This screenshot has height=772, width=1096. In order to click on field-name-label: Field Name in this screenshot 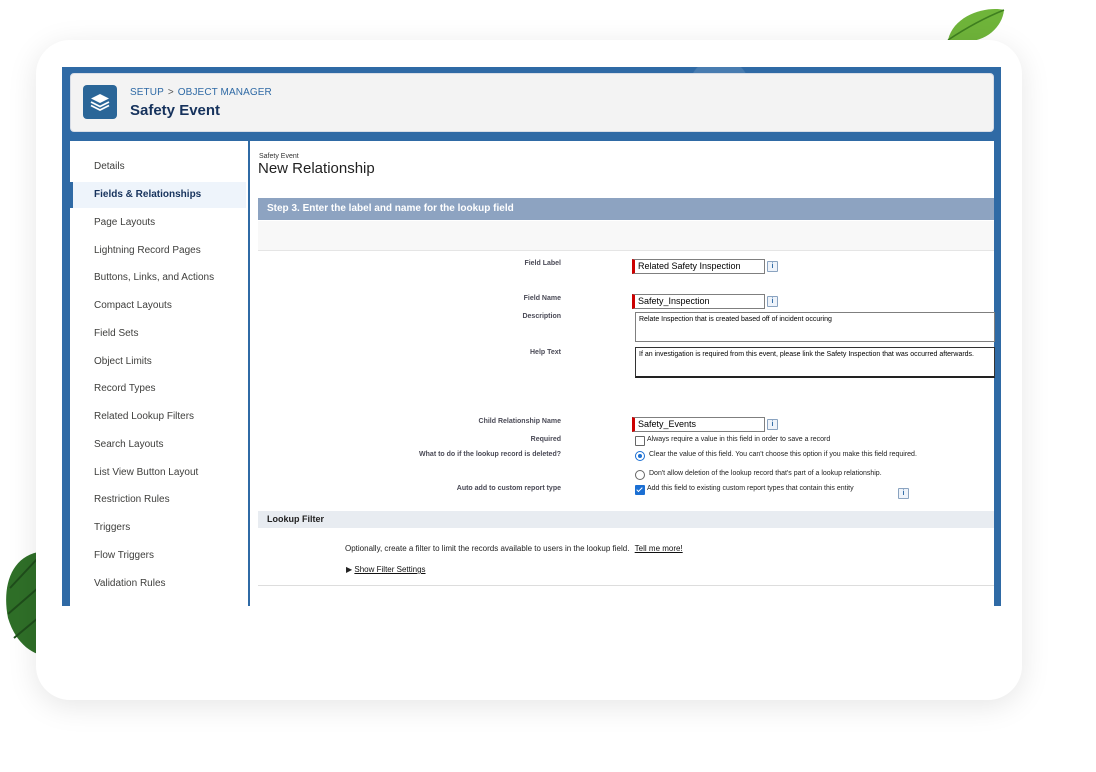, I will do `click(542, 298)`.